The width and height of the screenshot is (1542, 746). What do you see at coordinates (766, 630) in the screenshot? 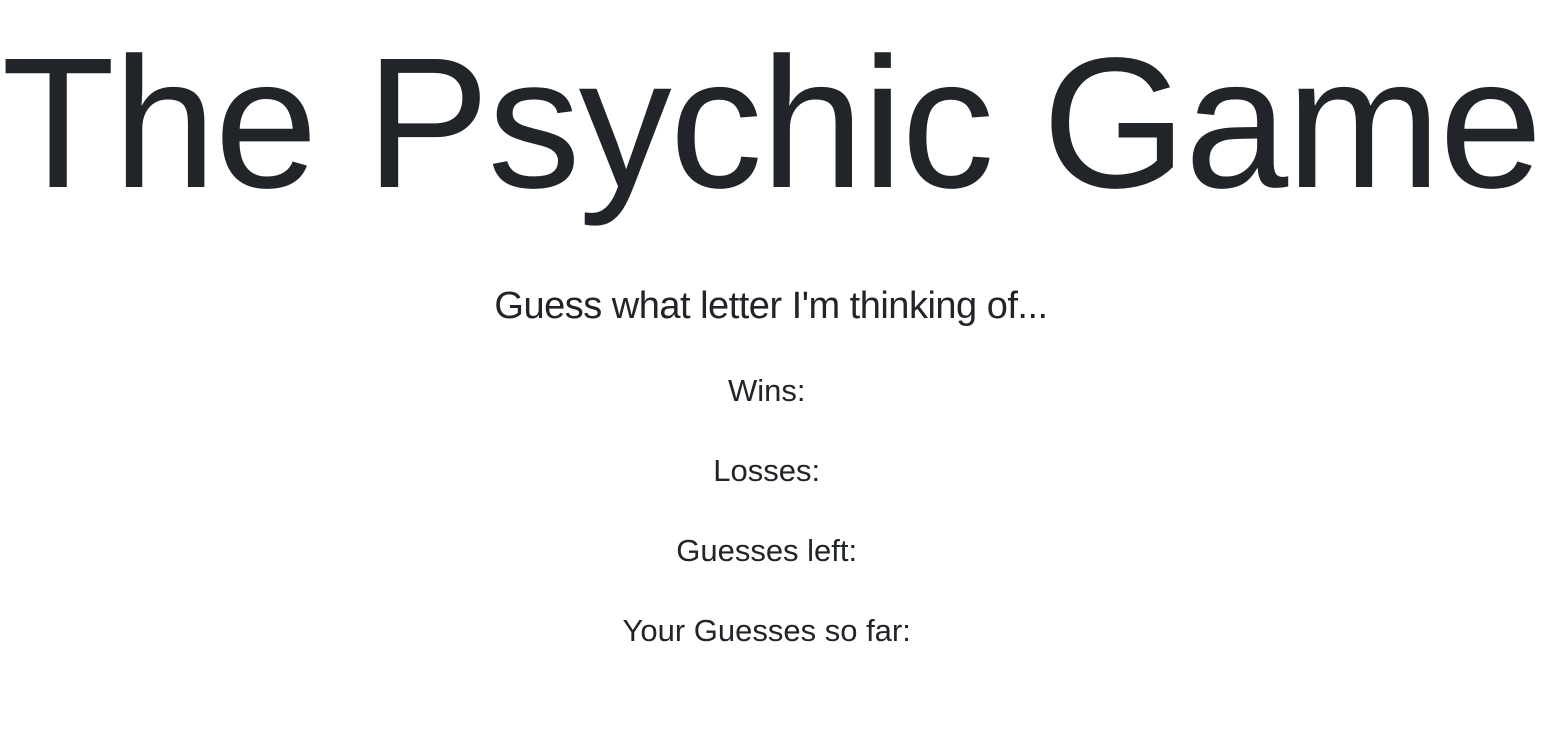
I see `guesses-so-far-label: Your Guesses so far:` at bounding box center [766, 630].